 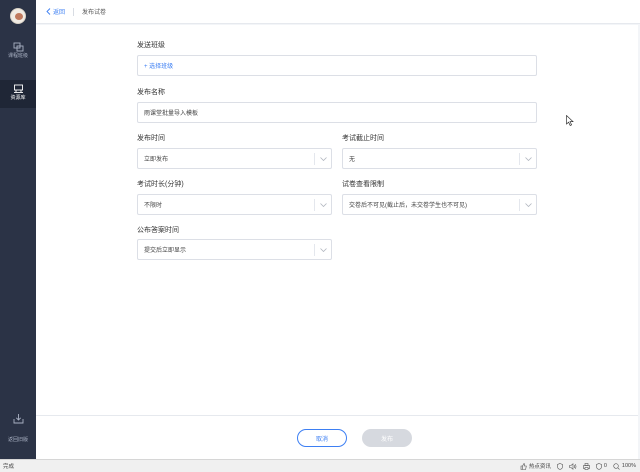 What do you see at coordinates (408, 206) in the screenshot?
I see `view-limit-value: 交卷后不可见(截止后，未交卷学生也不可见)` at bounding box center [408, 206].